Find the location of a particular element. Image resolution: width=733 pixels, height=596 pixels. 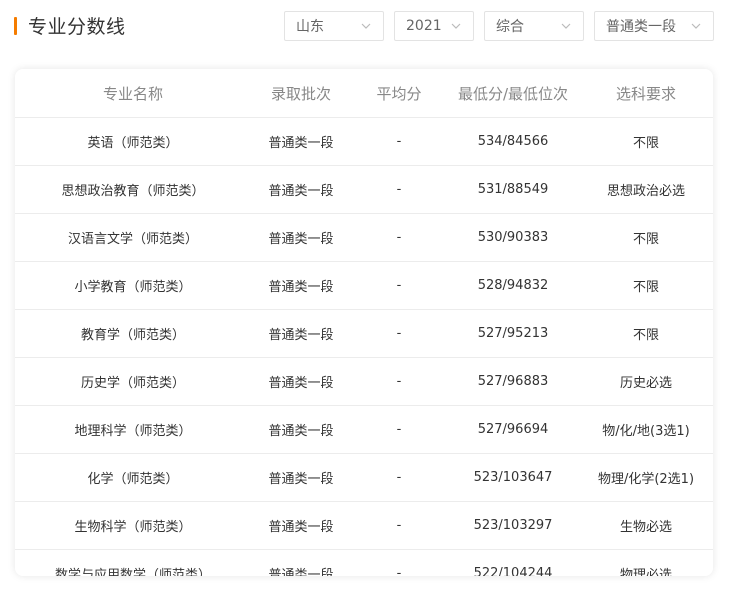

table-row: 汉语言文学（师范类） 普通类一段 - 530/90383 不限 is located at coordinates (364, 237).